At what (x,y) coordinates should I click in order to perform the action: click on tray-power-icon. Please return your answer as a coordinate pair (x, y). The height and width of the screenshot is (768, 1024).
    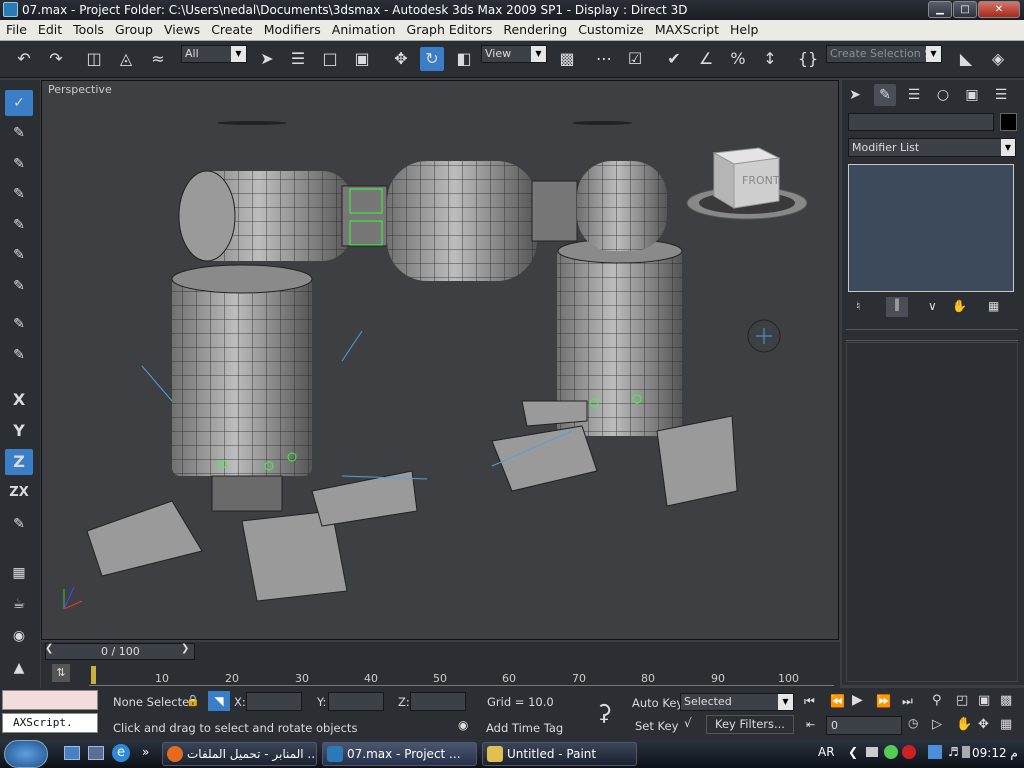
    Looking at the image, I should click on (966, 752).